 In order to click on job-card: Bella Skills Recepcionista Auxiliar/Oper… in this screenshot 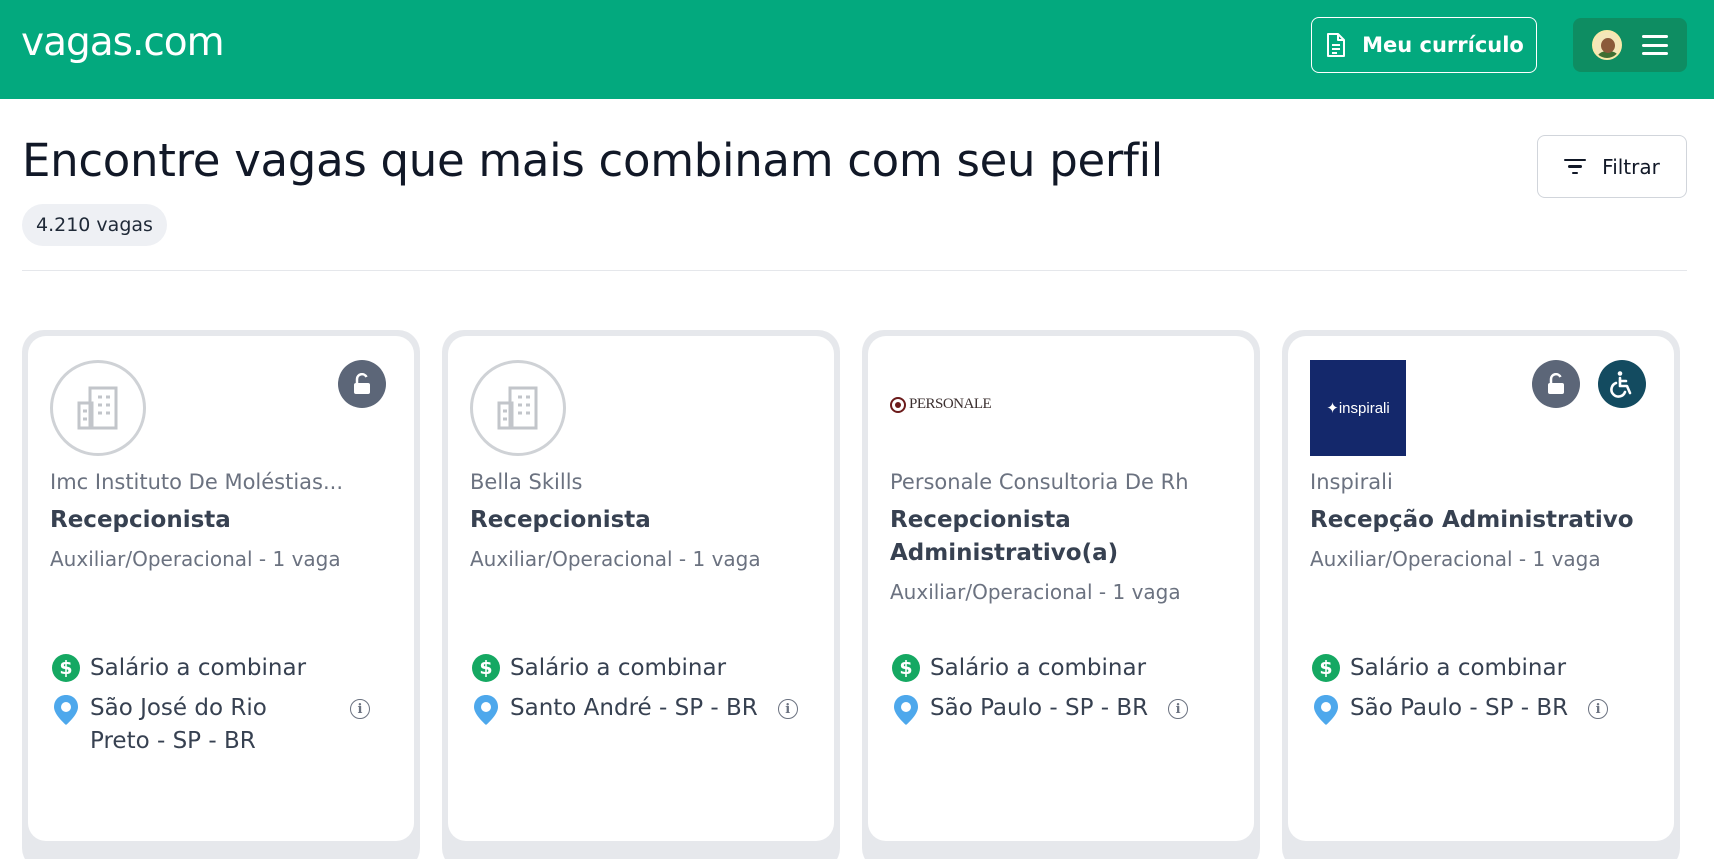, I will do `click(641, 588)`.